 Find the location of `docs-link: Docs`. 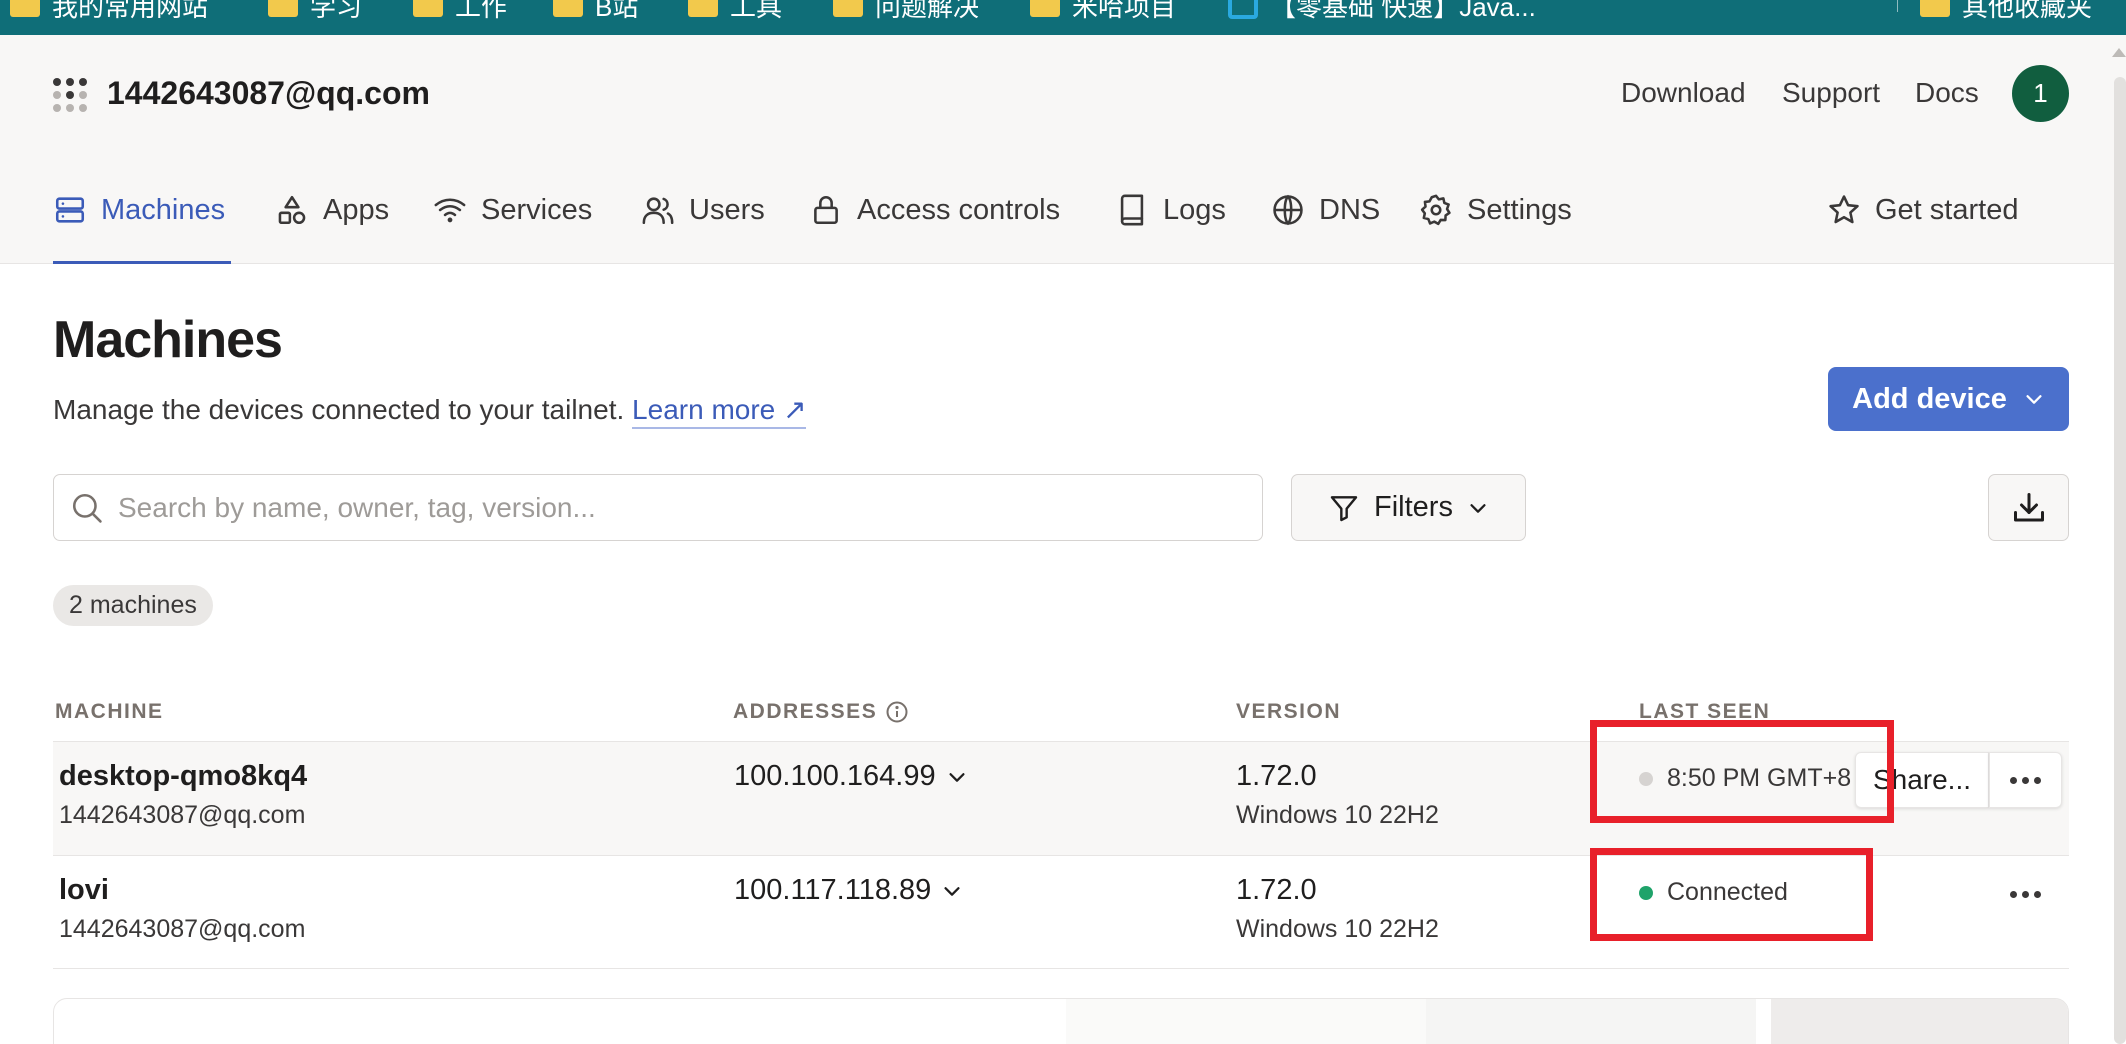

docs-link: Docs is located at coordinates (1947, 93).